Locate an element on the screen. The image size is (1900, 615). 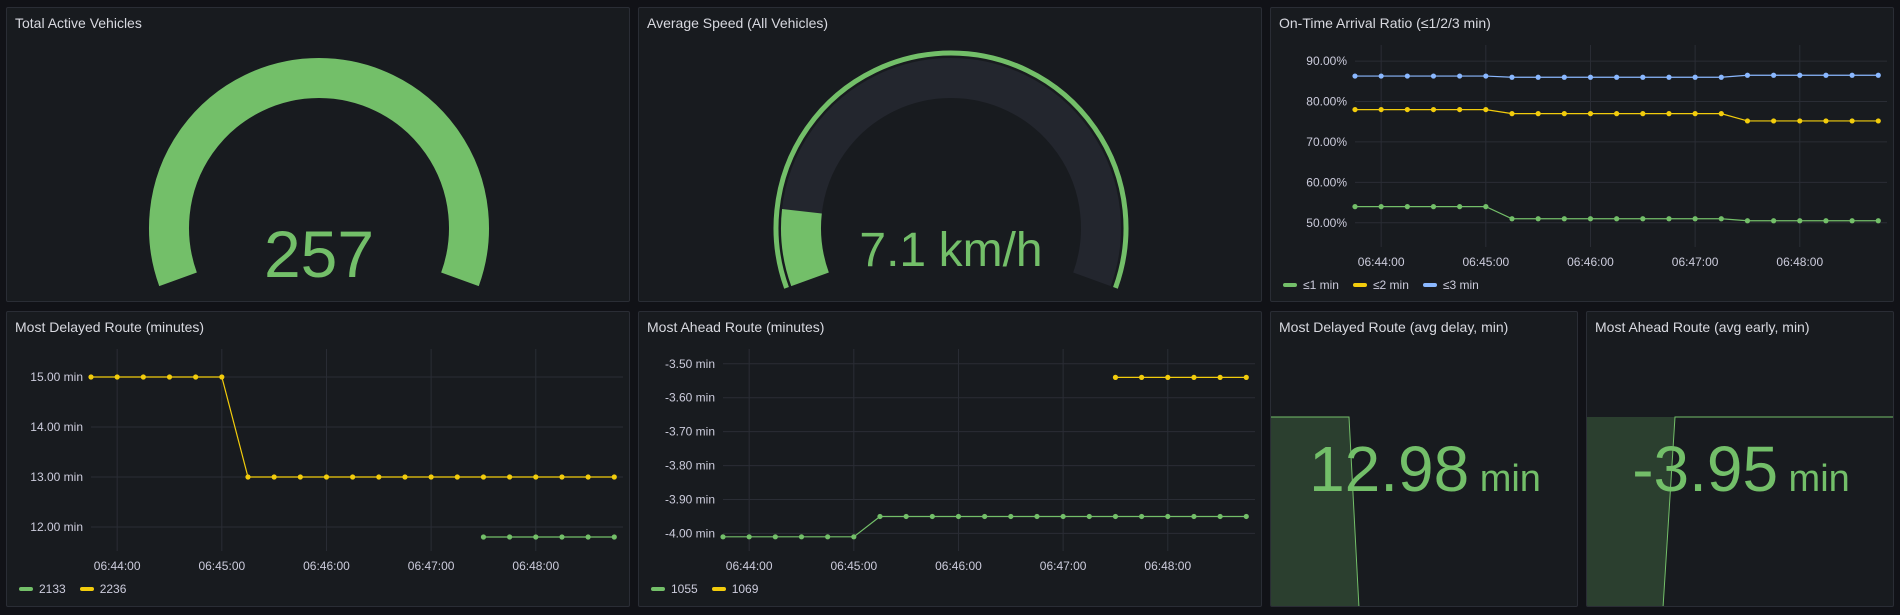
legend-item: 1069 is located at coordinates (735, 589).